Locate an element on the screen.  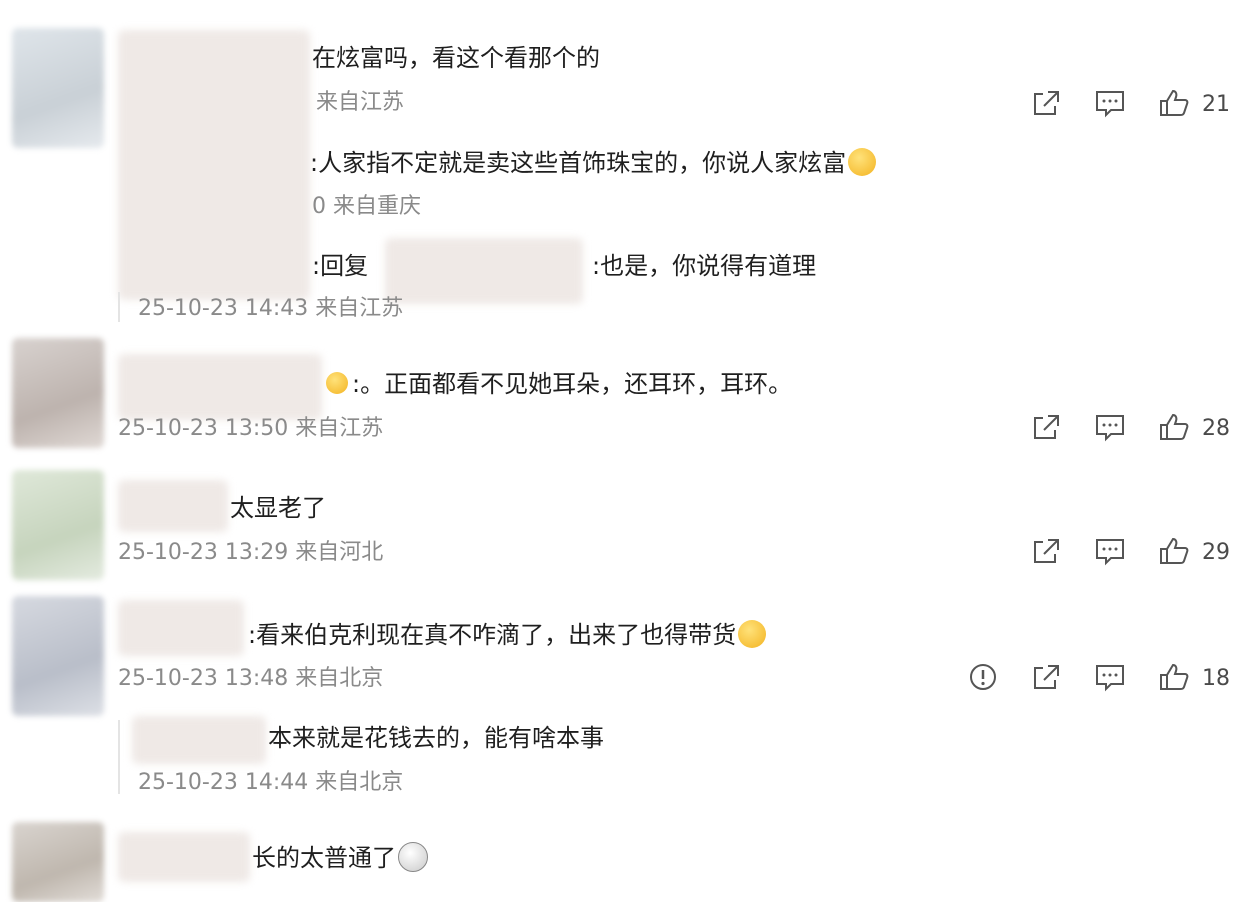
laughing-crying-emoji is located at coordinates (862, 162).